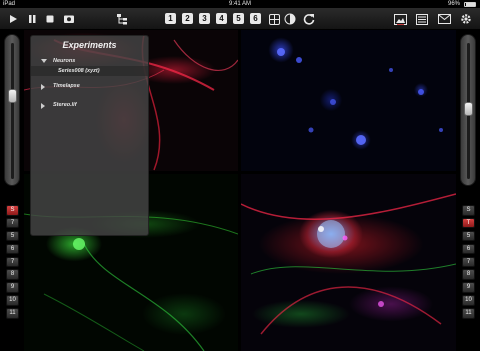  I want to click on experiment-series-item: Series008 (xyzt), so click(89, 71).